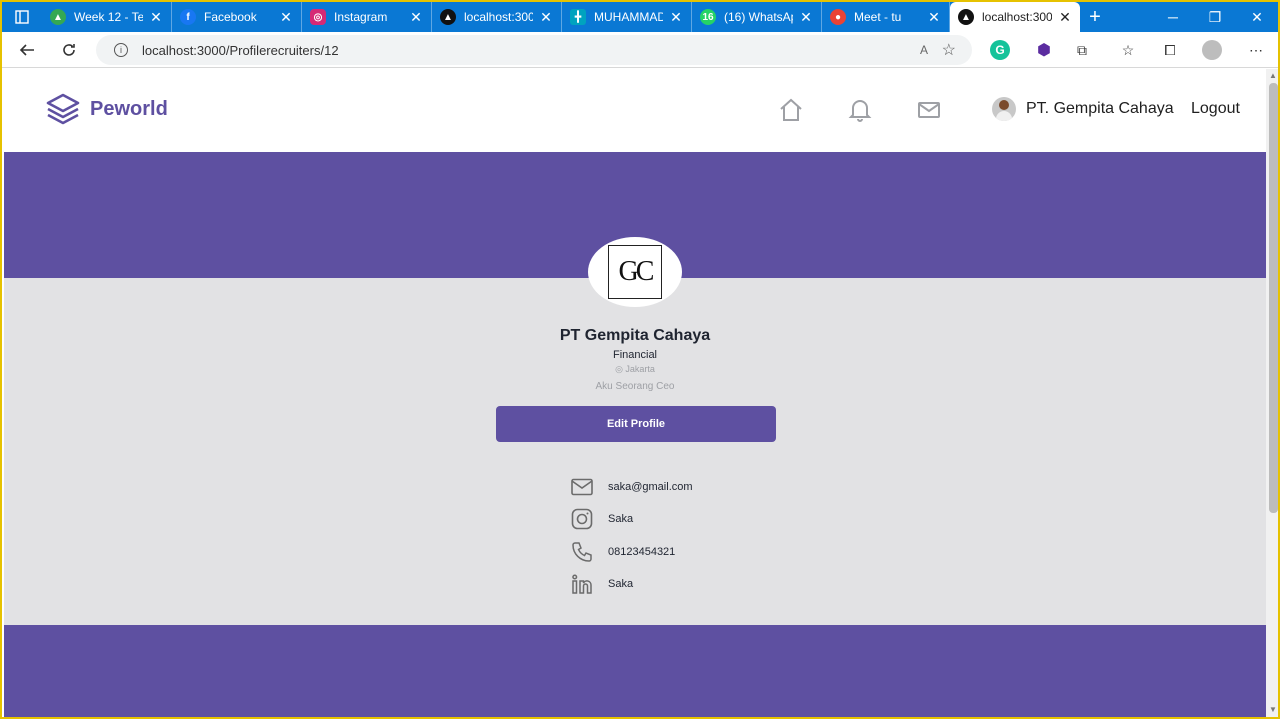 The height and width of the screenshot is (719, 1280). What do you see at coordinates (621, 584) in the screenshot?
I see `contact-linkedin-text: Saka` at bounding box center [621, 584].